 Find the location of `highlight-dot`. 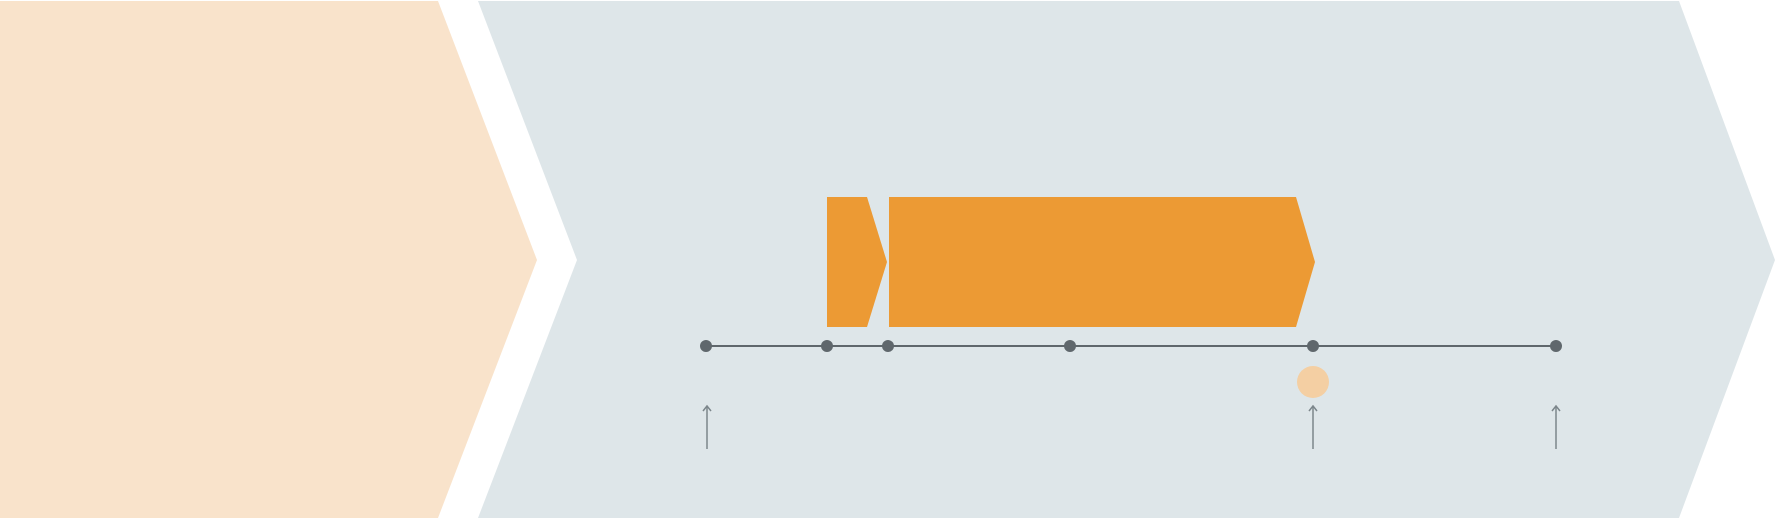

highlight-dot is located at coordinates (1313, 382).